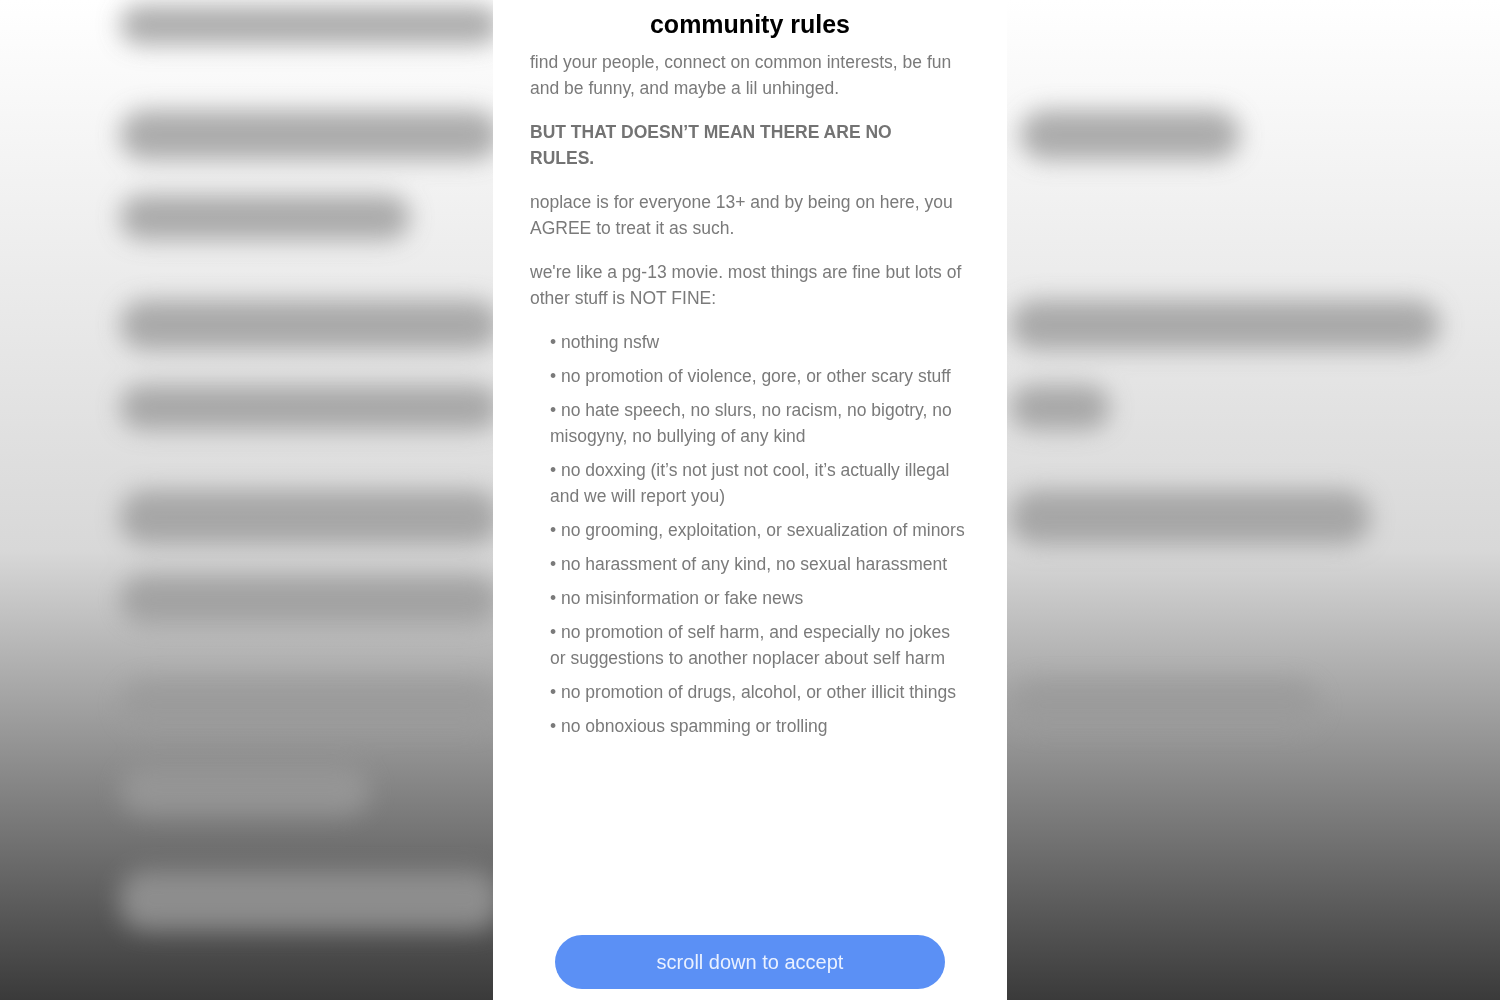 This screenshot has height=1000, width=1500. Describe the element at coordinates (750, 962) in the screenshot. I see `accept-button: scroll down to accept` at that location.